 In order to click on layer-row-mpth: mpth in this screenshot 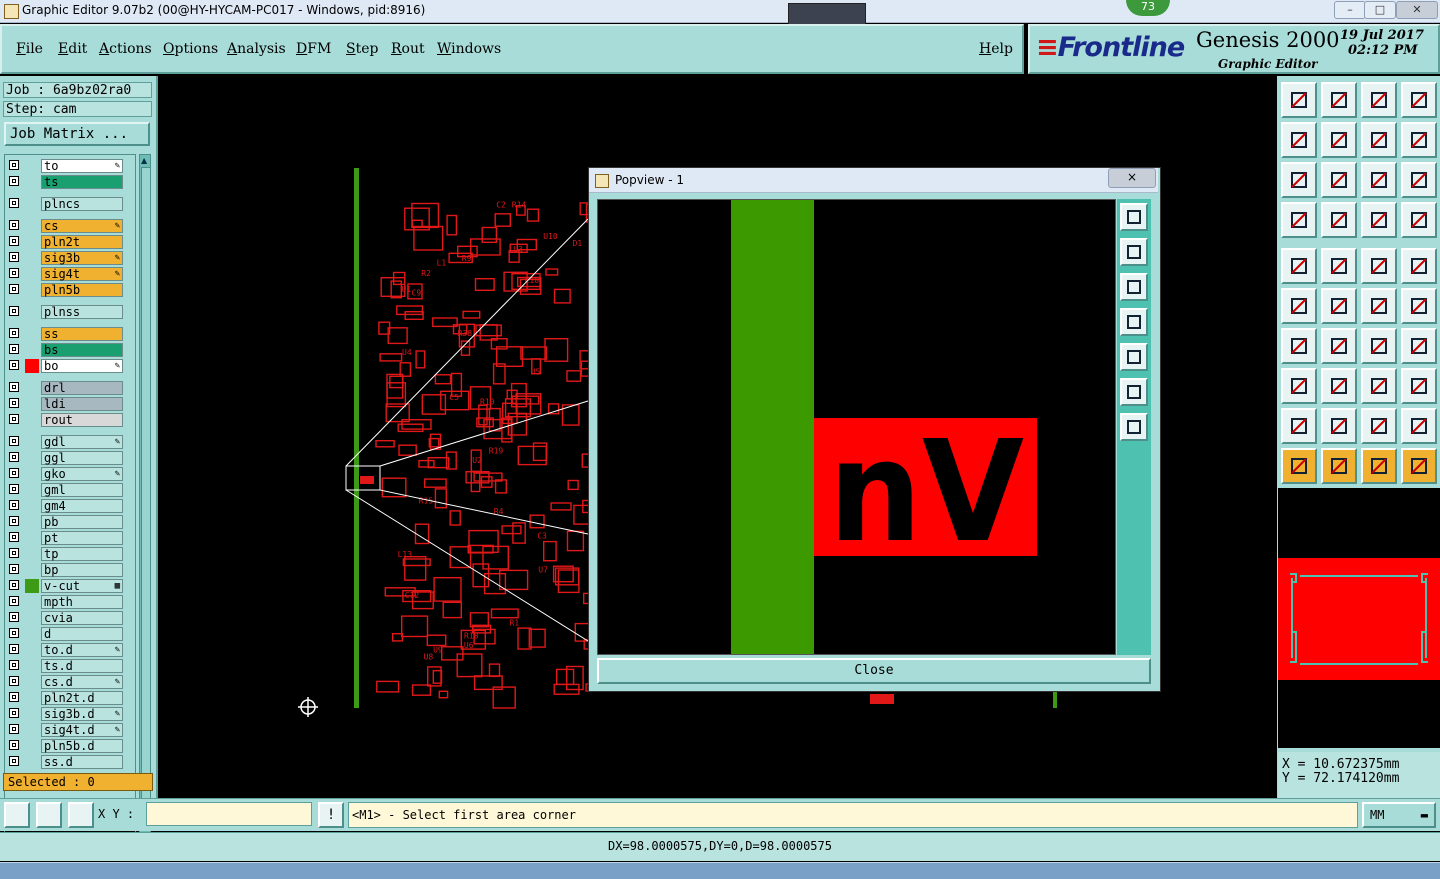, I will do `click(70, 602)`.